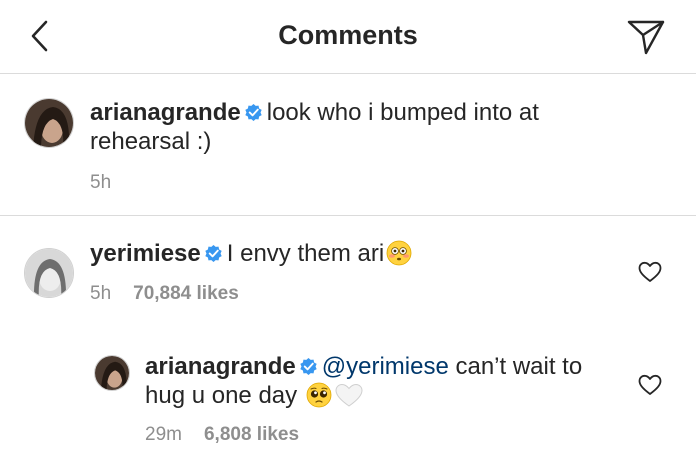  Describe the element at coordinates (145, 253) in the screenshot. I see `comment-username: yerimiese` at that location.